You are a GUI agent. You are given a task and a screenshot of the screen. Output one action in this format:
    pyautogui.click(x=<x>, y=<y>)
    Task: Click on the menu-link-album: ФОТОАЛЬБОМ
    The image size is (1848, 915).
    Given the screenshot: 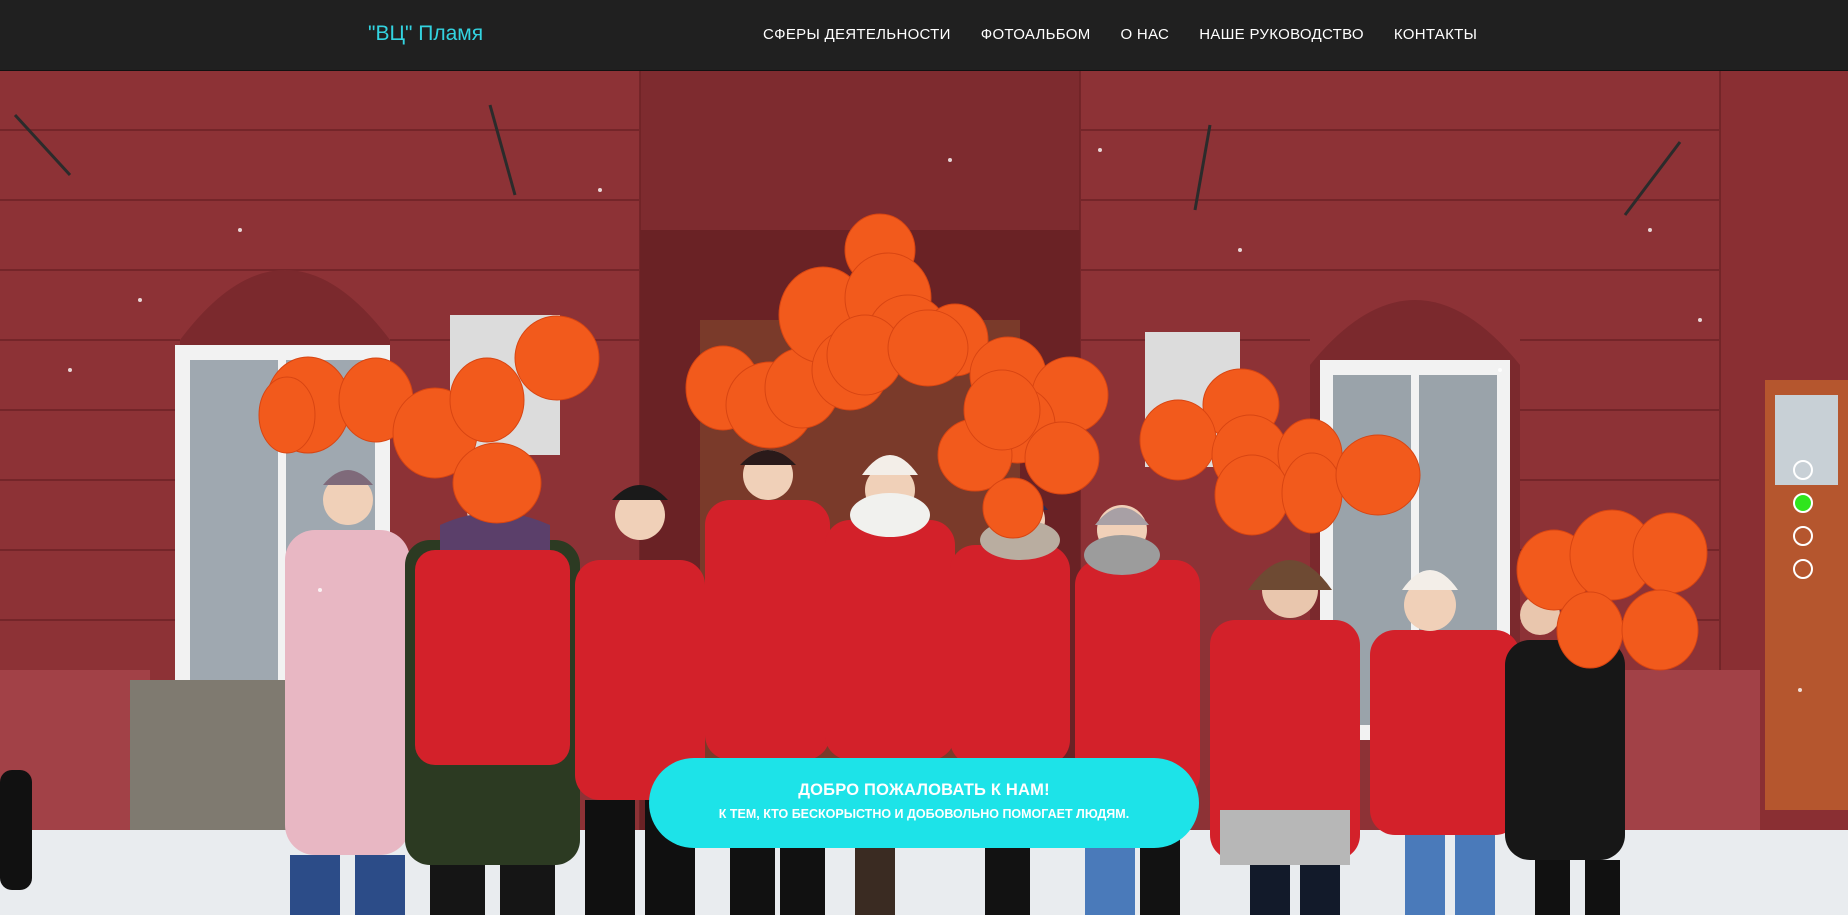 What is the action you would take?
    pyautogui.click(x=1036, y=34)
    